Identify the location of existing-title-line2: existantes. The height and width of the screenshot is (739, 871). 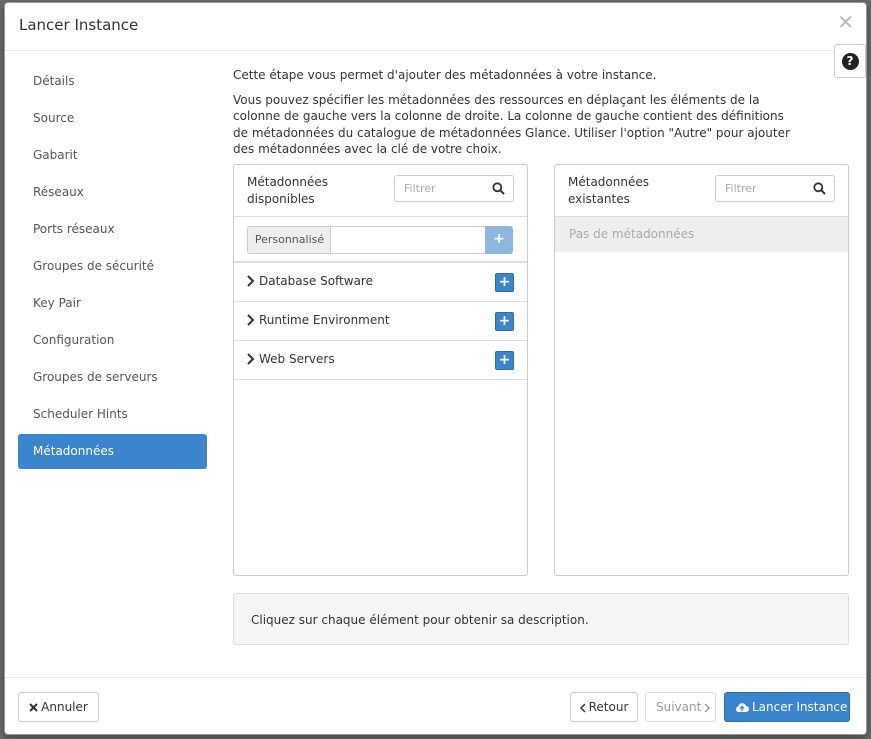
(599, 199).